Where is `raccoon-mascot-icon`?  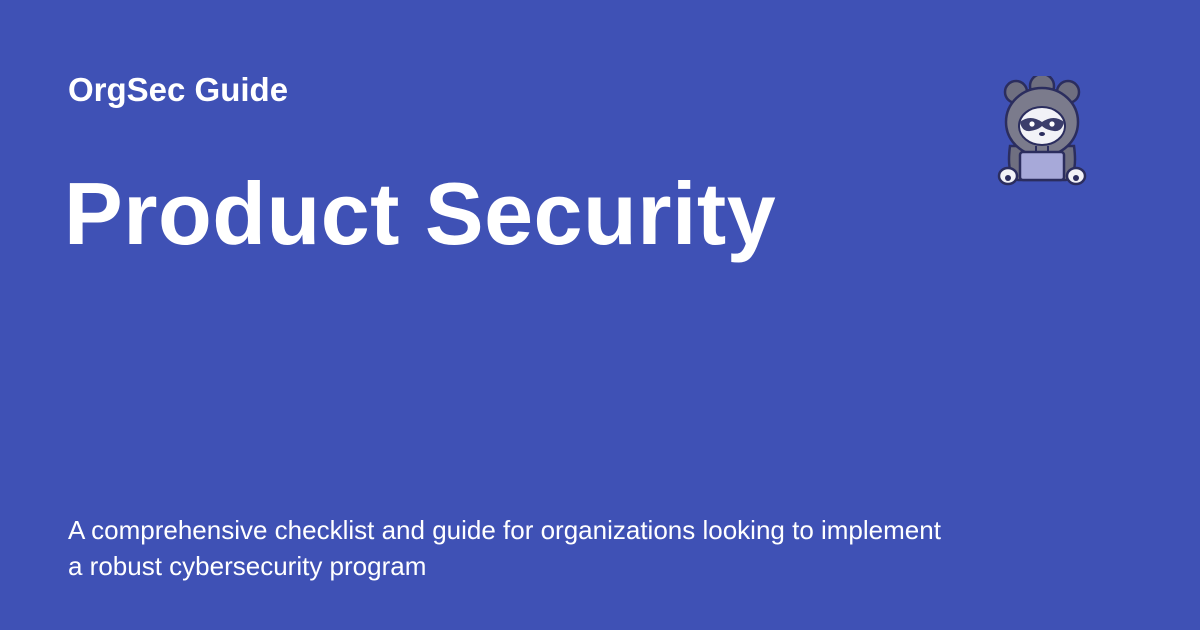
raccoon-mascot-icon is located at coordinates (1042, 131).